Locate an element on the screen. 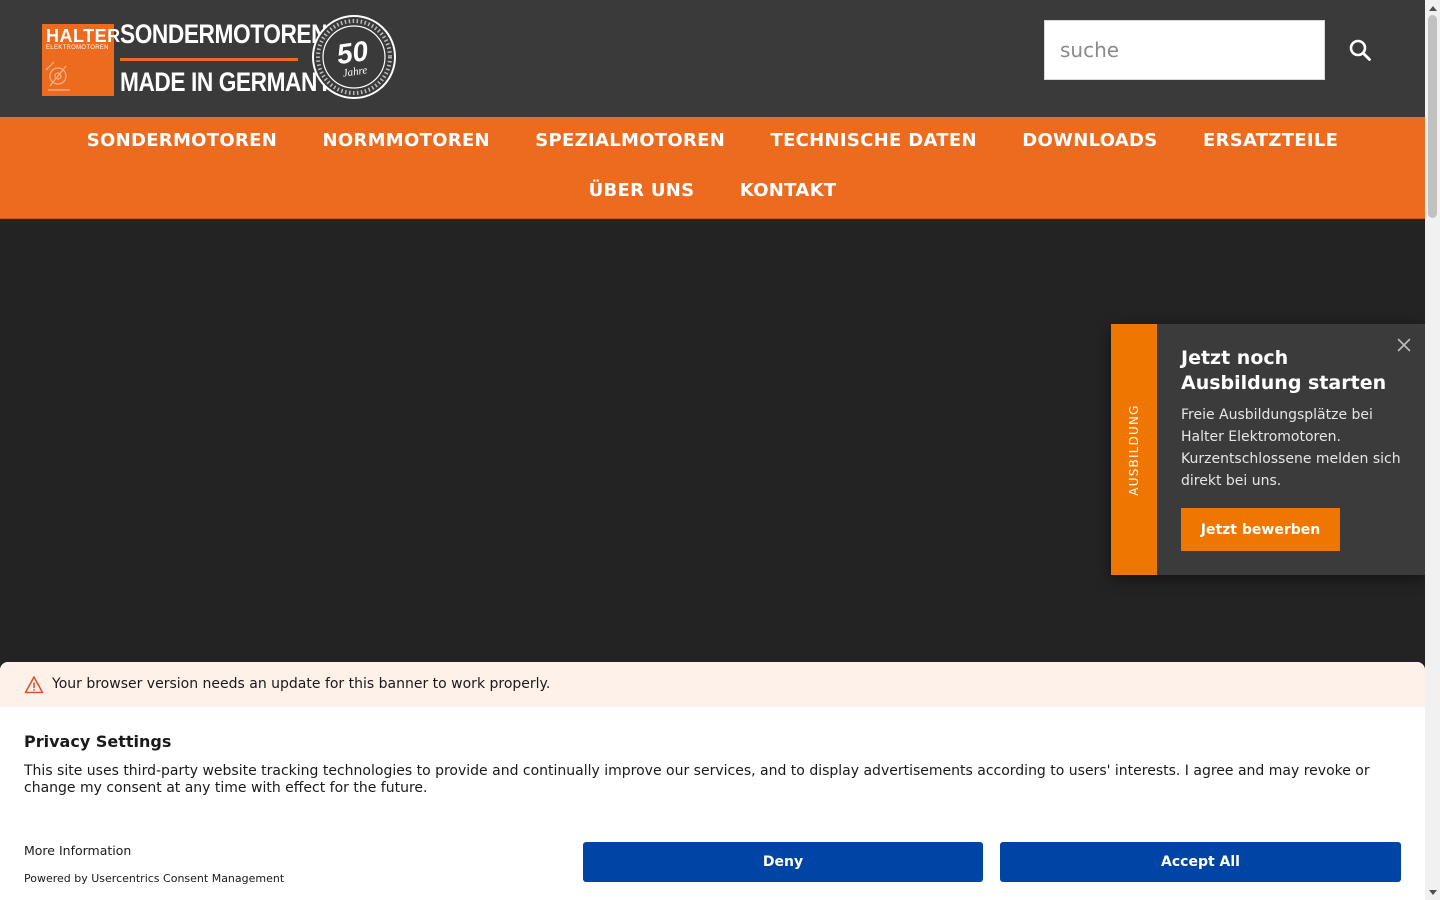 Image resolution: width=1440 pixels, height=900 pixels. scroll-down-arrow is located at coordinates (1432, 892).